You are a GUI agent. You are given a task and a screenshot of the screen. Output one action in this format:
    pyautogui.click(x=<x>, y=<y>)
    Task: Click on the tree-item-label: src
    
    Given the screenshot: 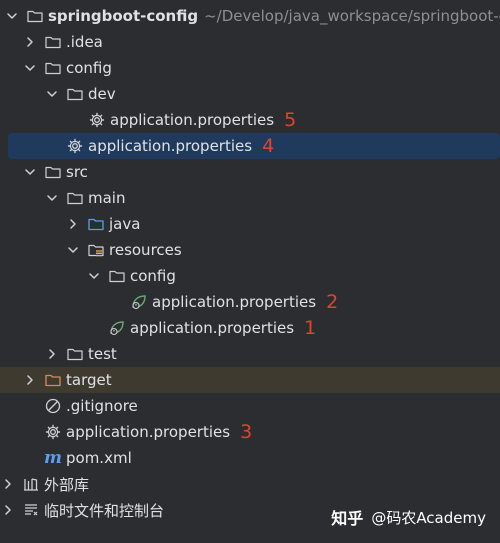 What is the action you would take?
    pyautogui.click(x=77, y=172)
    